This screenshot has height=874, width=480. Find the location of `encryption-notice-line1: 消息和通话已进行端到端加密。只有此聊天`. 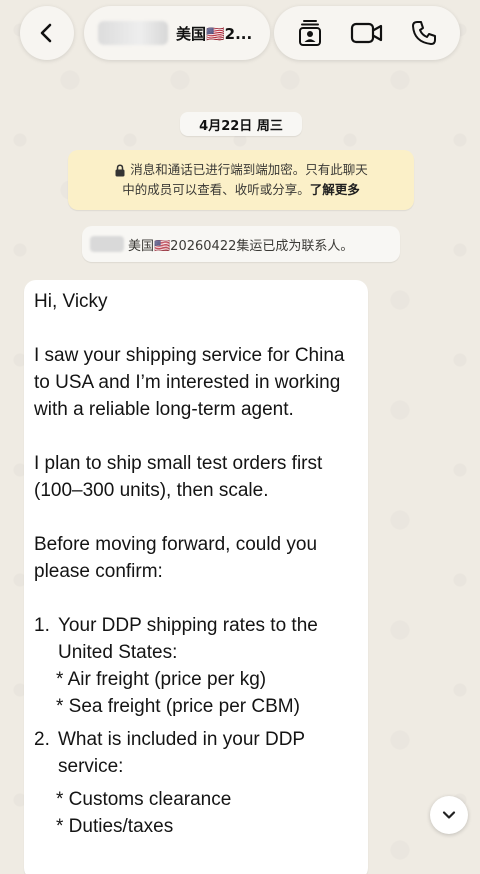

encryption-notice-line1: 消息和通话已进行端到端加密。只有此聊天 is located at coordinates (249, 169).